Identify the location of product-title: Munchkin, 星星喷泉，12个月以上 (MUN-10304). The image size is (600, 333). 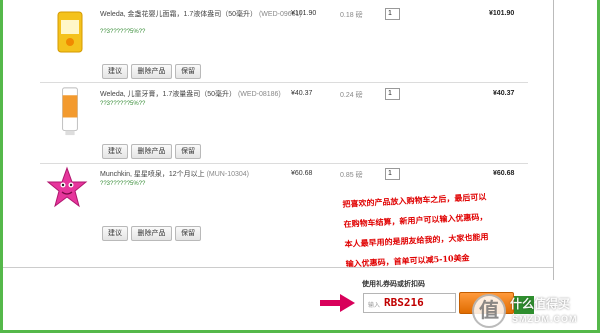
(174, 175).